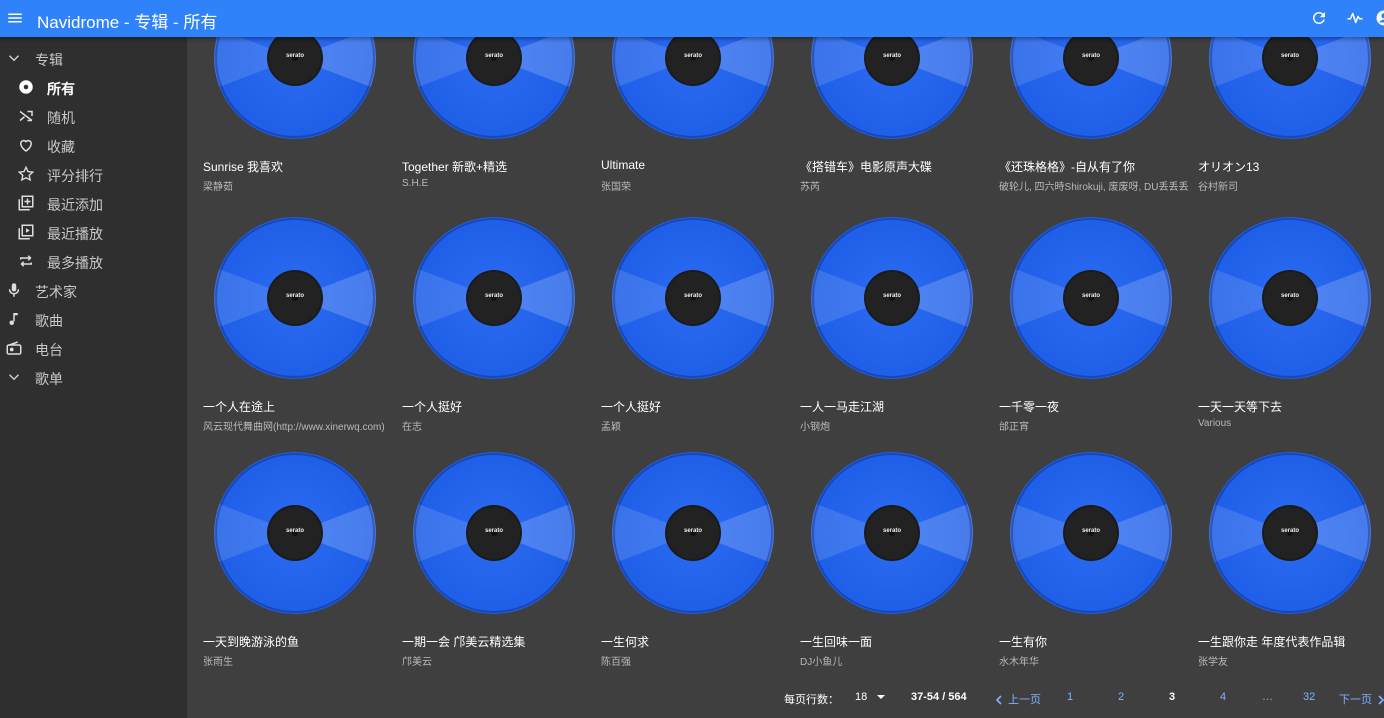 This screenshot has height=718, width=1384. I want to click on album-title: 《搭错车》电影原声大碟, so click(866, 166).